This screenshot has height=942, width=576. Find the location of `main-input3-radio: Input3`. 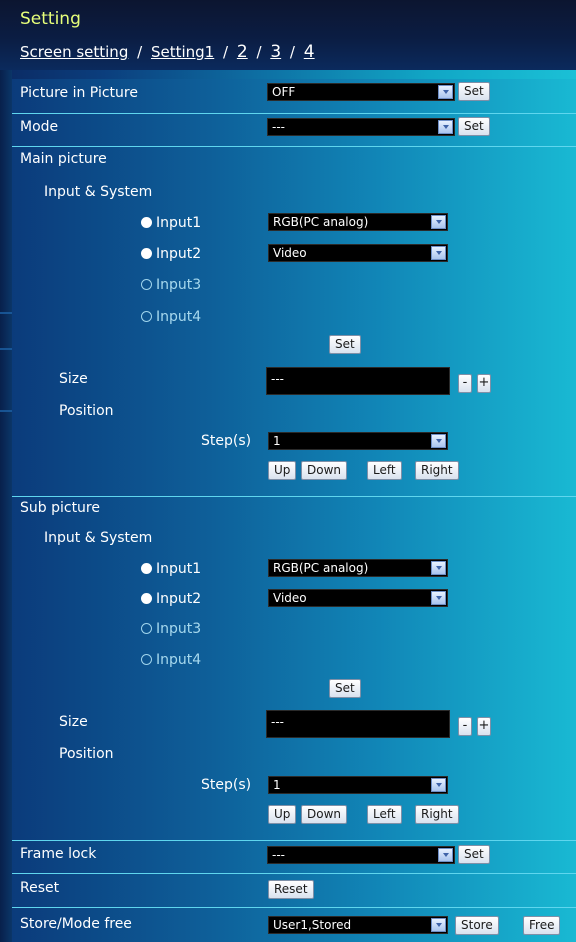

main-input3-radio: Input3 is located at coordinates (171, 285).